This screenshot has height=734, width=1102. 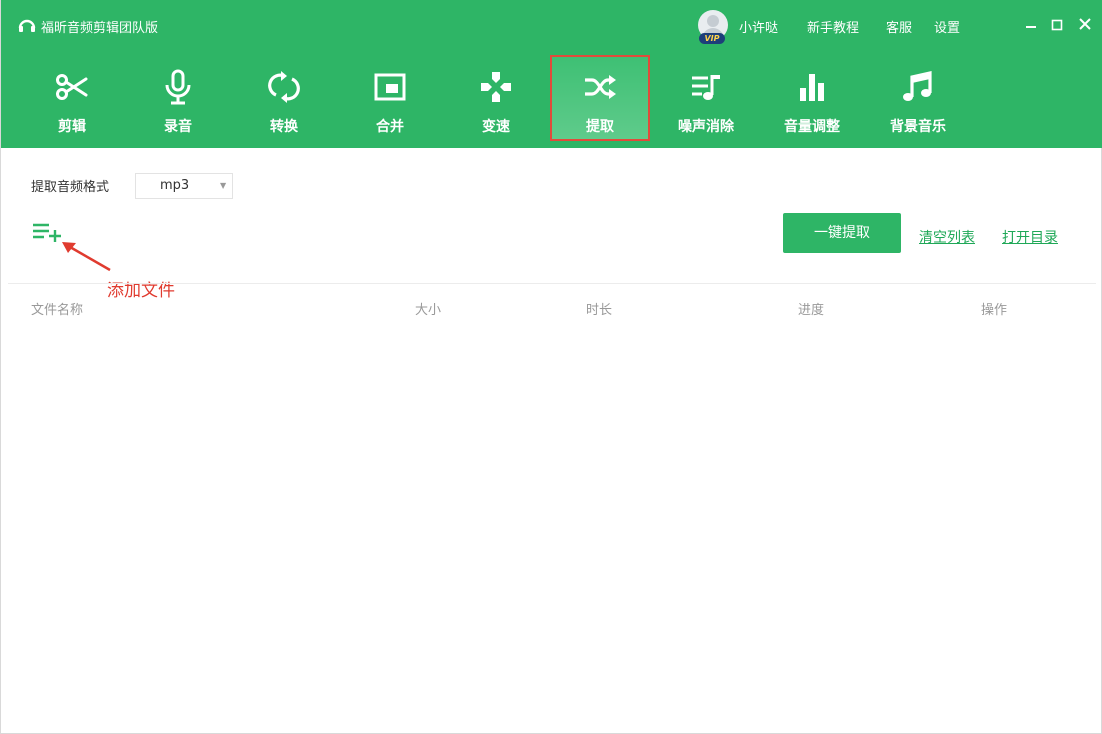 What do you see at coordinates (178, 87) in the screenshot?
I see `microphone-icon` at bounding box center [178, 87].